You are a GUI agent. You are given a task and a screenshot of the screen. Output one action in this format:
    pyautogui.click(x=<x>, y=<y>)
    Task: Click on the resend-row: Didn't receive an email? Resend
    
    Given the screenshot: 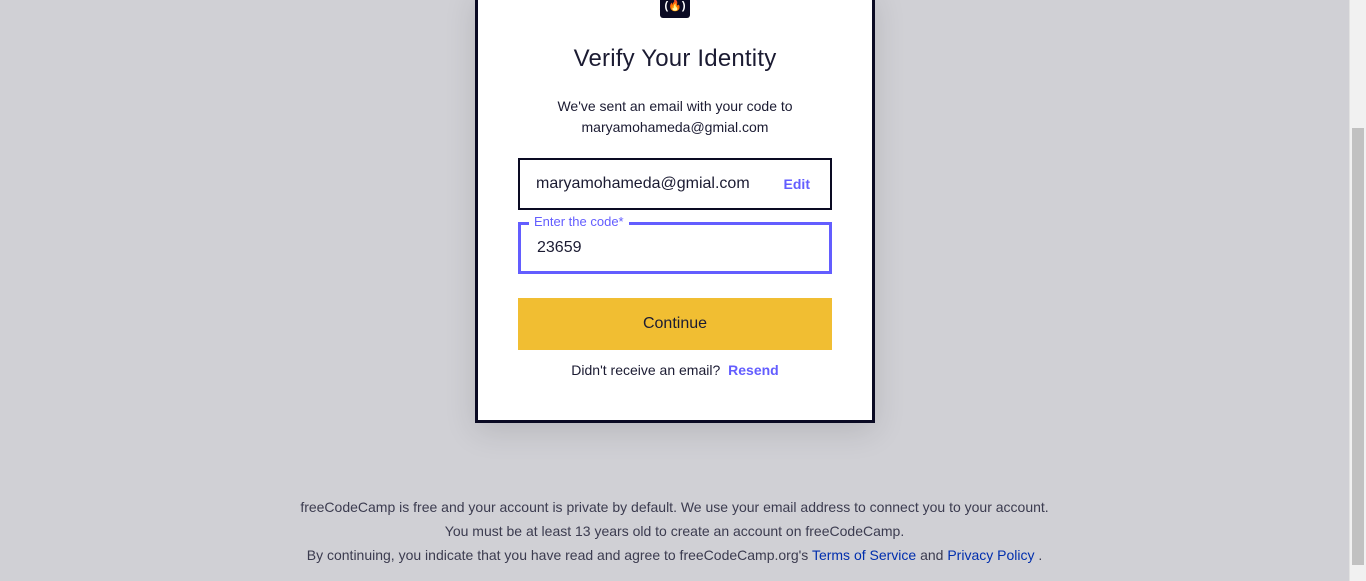 What is the action you would take?
    pyautogui.click(x=675, y=370)
    